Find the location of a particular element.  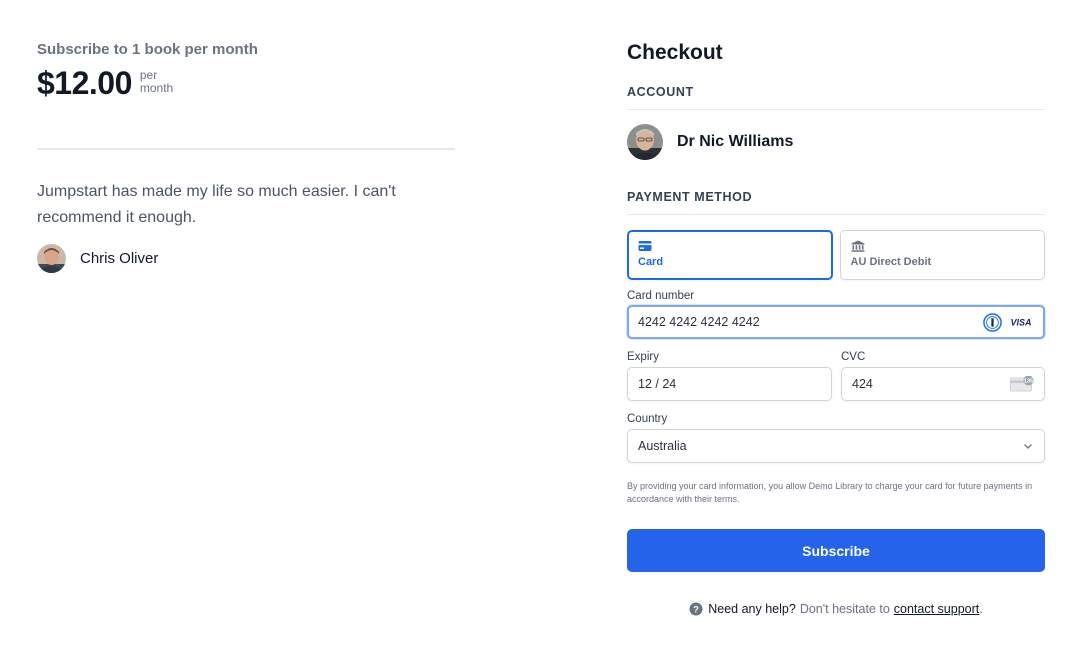

card-number-input: 4242 4242 4242 4242 VISA is located at coordinates (836, 322).